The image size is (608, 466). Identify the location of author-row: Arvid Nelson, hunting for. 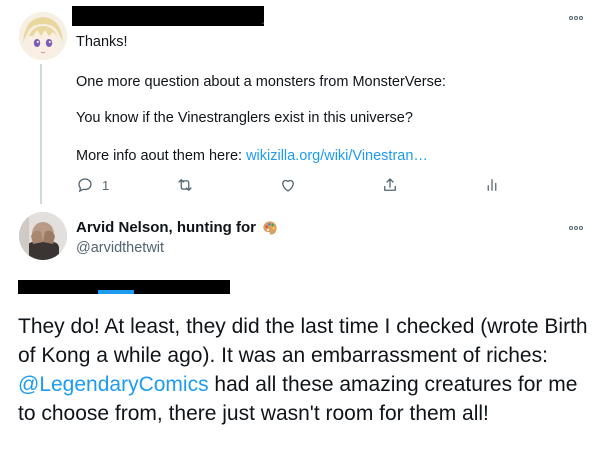
(177, 227).